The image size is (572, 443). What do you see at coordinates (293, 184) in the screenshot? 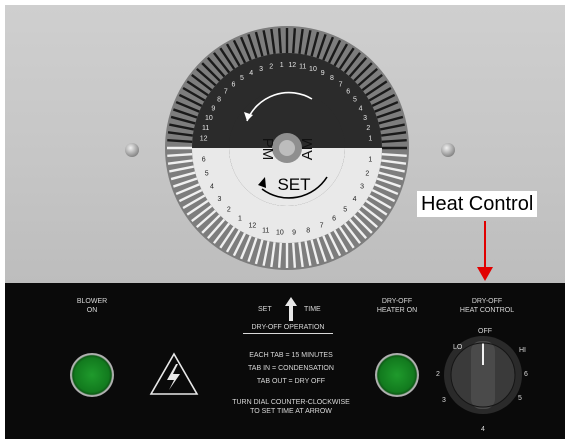
I see `dial-set-label: SET` at bounding box center [293, 184].